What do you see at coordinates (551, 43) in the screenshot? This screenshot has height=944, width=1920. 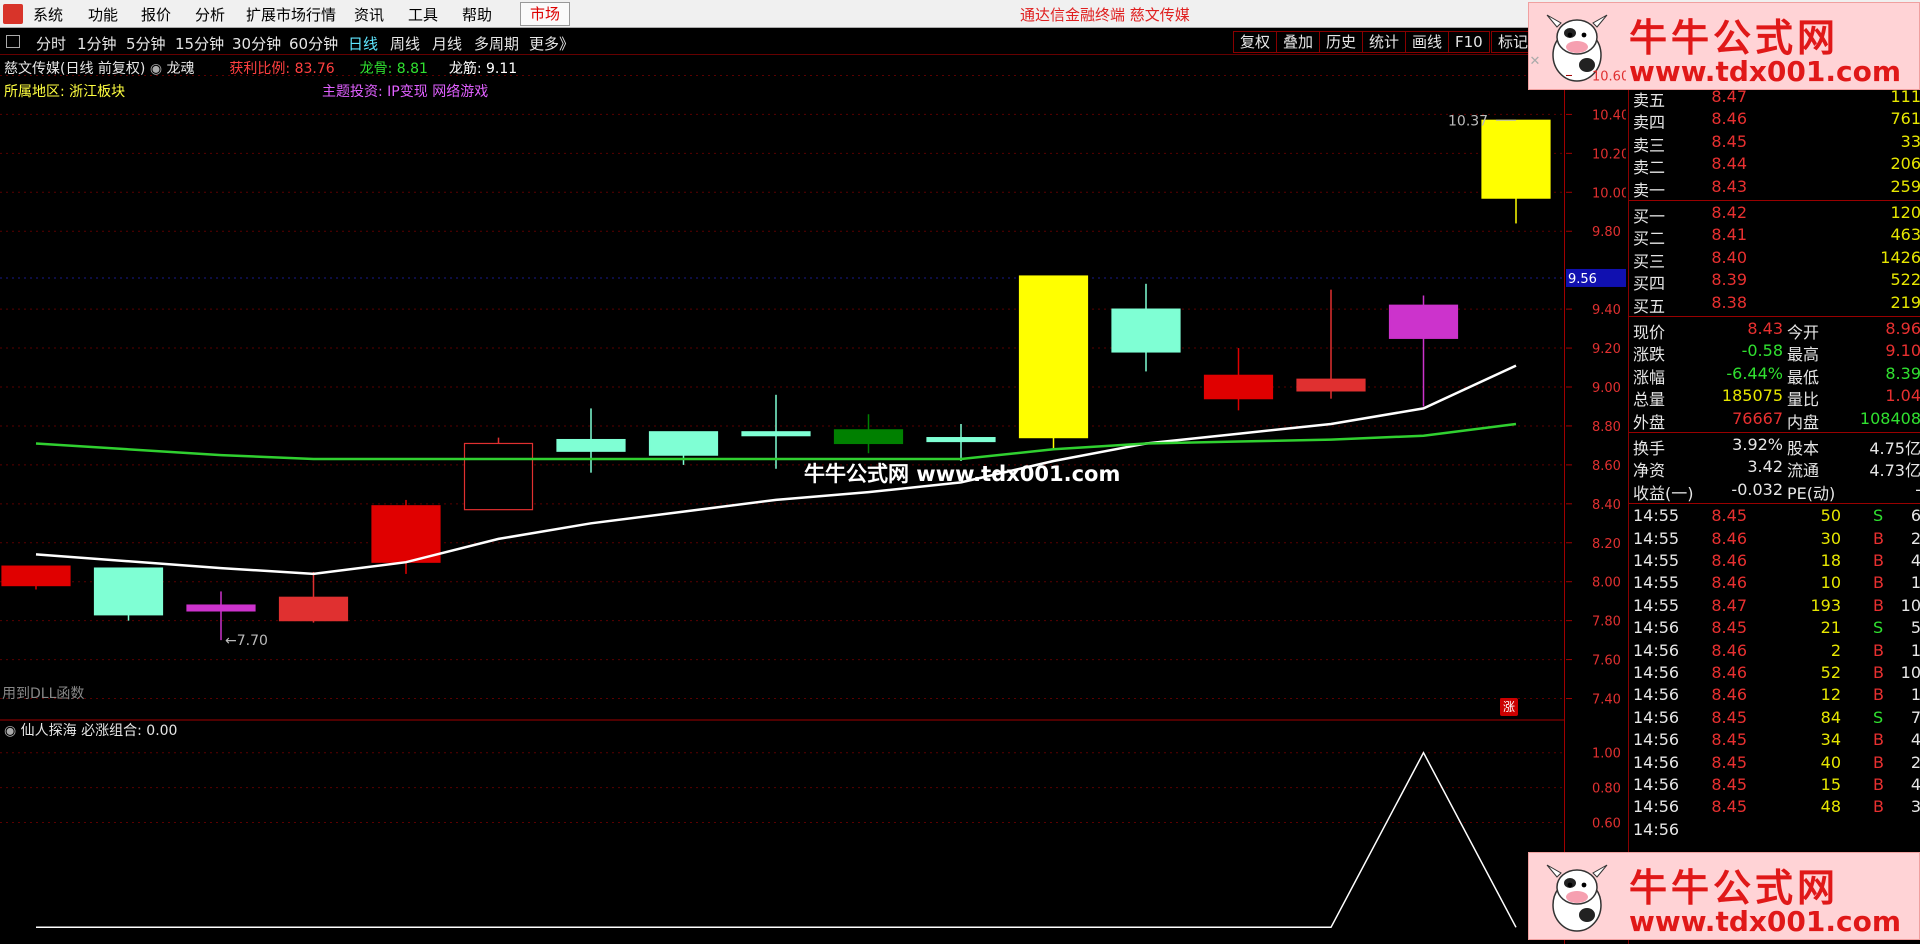 I see `period-more: 更多》` at bounding box center [551, 43].